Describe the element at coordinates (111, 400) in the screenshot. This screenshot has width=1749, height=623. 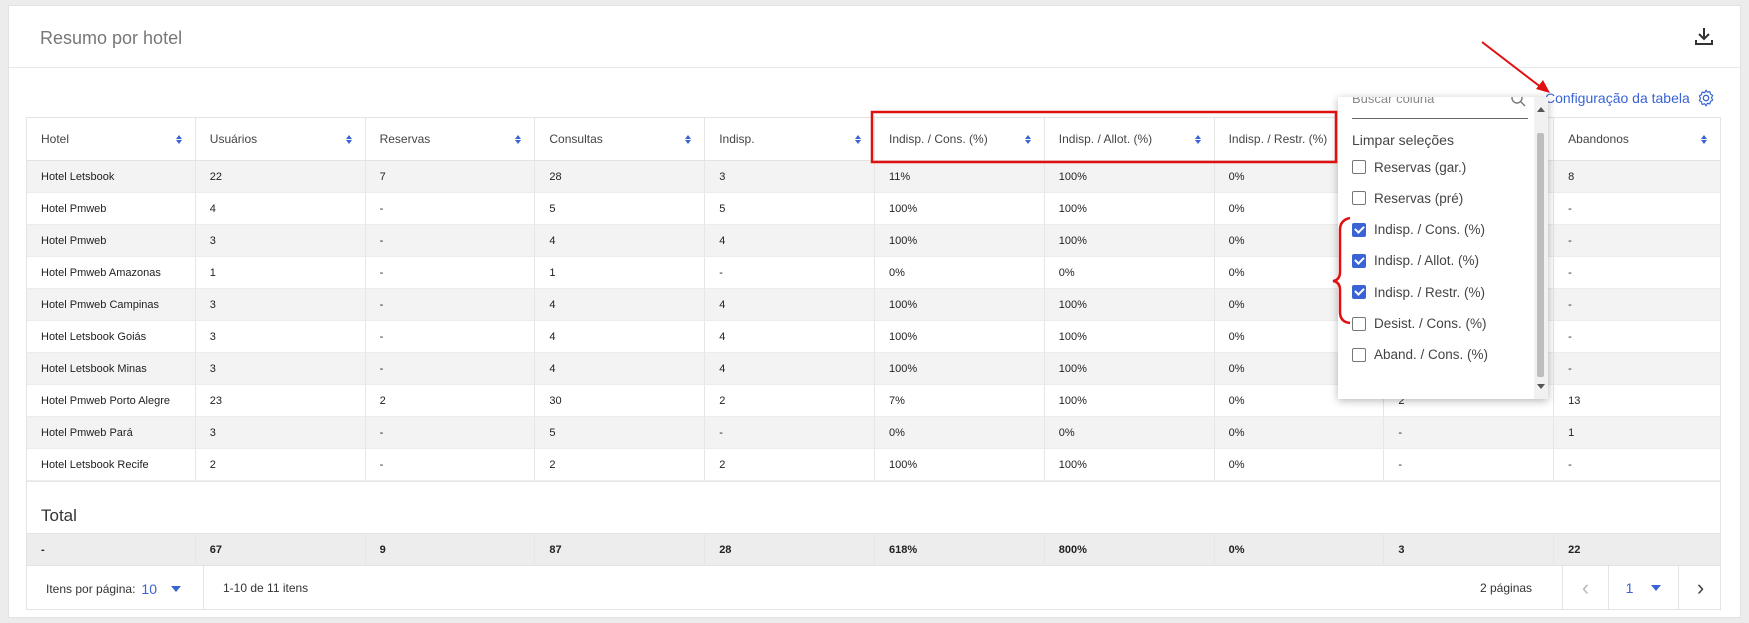
I see `table-cell: Hotel Pmweb Porto Alegre` at that location.